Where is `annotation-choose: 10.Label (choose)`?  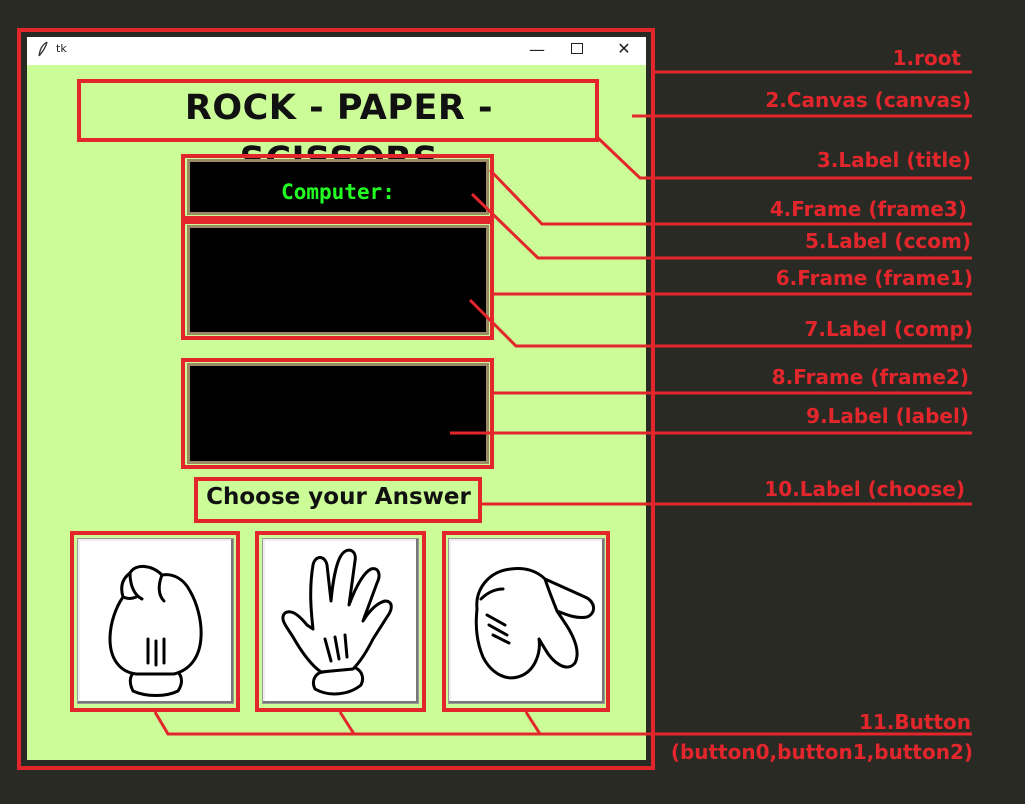 annotation-choose: 10.Label (choose) is located at coordinates (864, 489).